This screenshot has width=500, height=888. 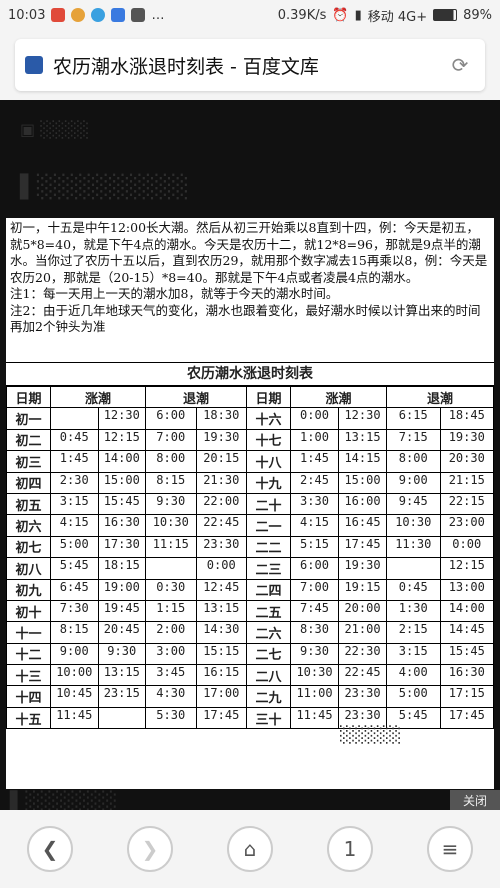 What do you see at coordinates (338, 568) in the screenshot?
I see `time-cell: 6:00 19:30` at bounding box center [338, 568].